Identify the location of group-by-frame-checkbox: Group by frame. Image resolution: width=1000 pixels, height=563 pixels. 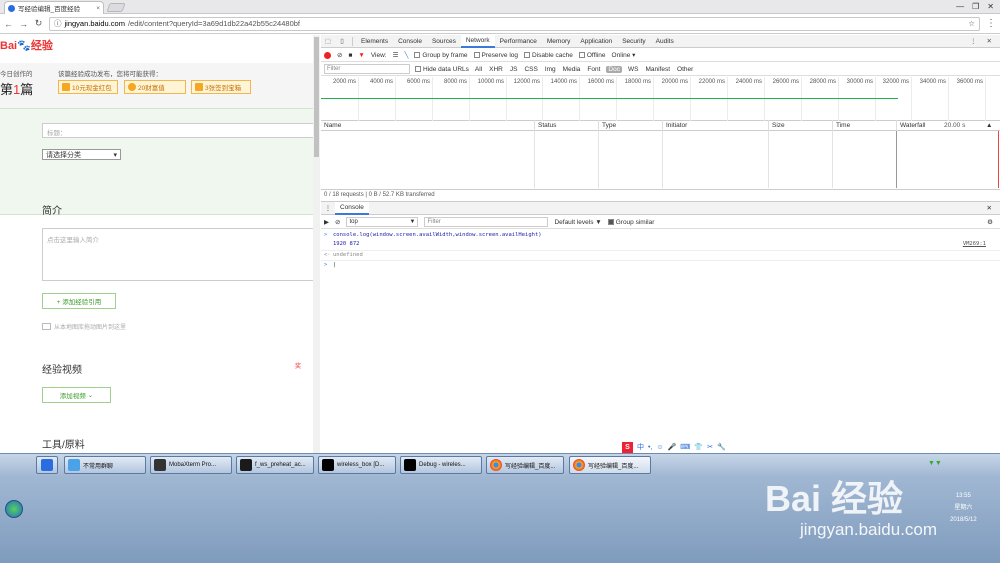
(441, 55).